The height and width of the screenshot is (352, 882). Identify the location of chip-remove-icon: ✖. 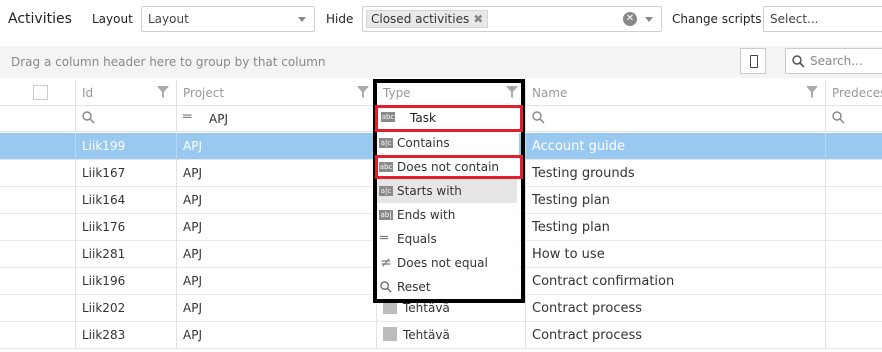
(478, 19).